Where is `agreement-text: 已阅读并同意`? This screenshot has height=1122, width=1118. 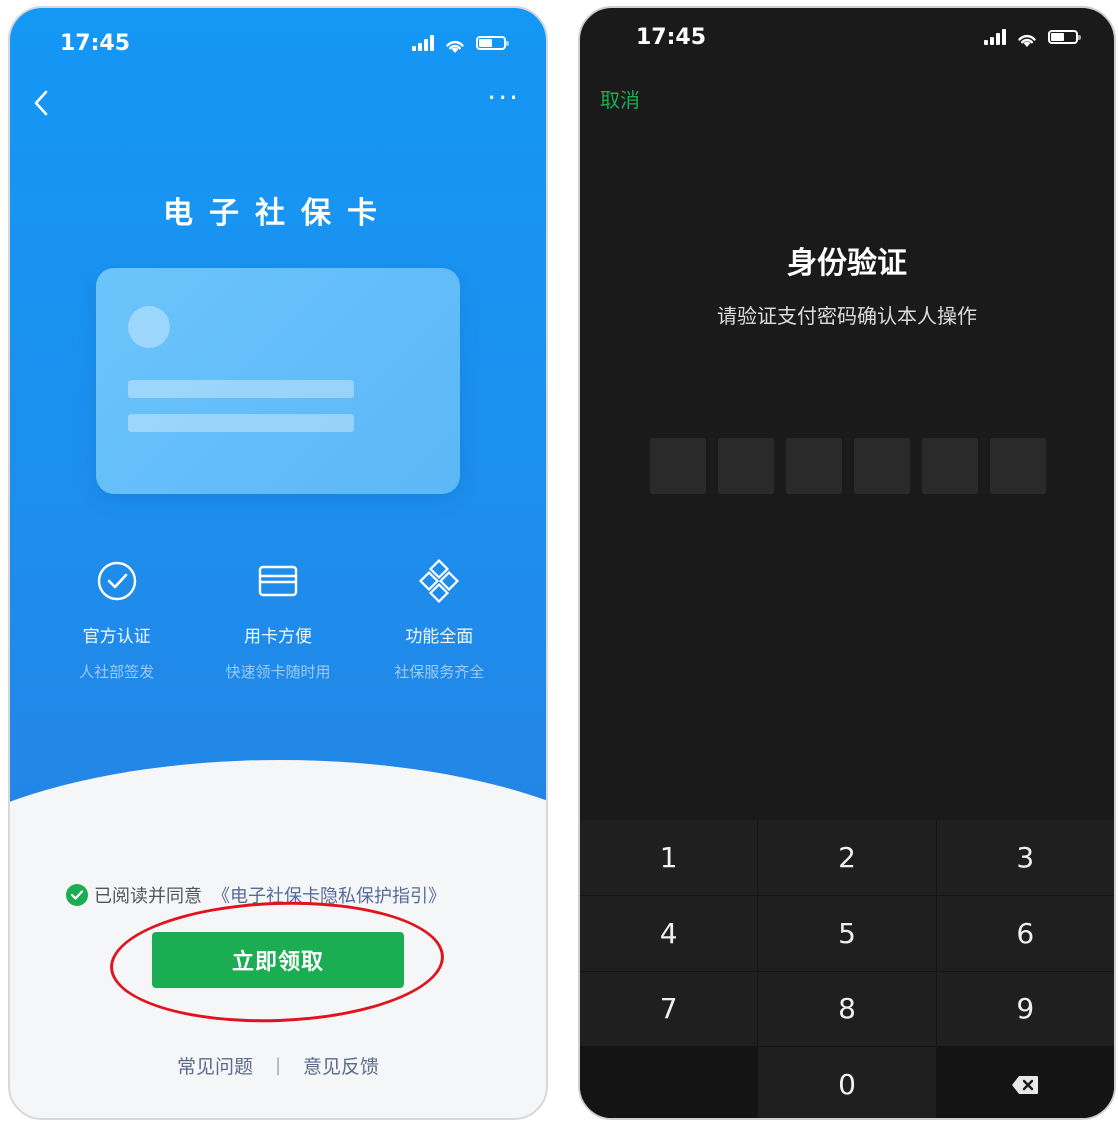 agreement-text: 已阅读并同意 is located at coordinates (148, 896).